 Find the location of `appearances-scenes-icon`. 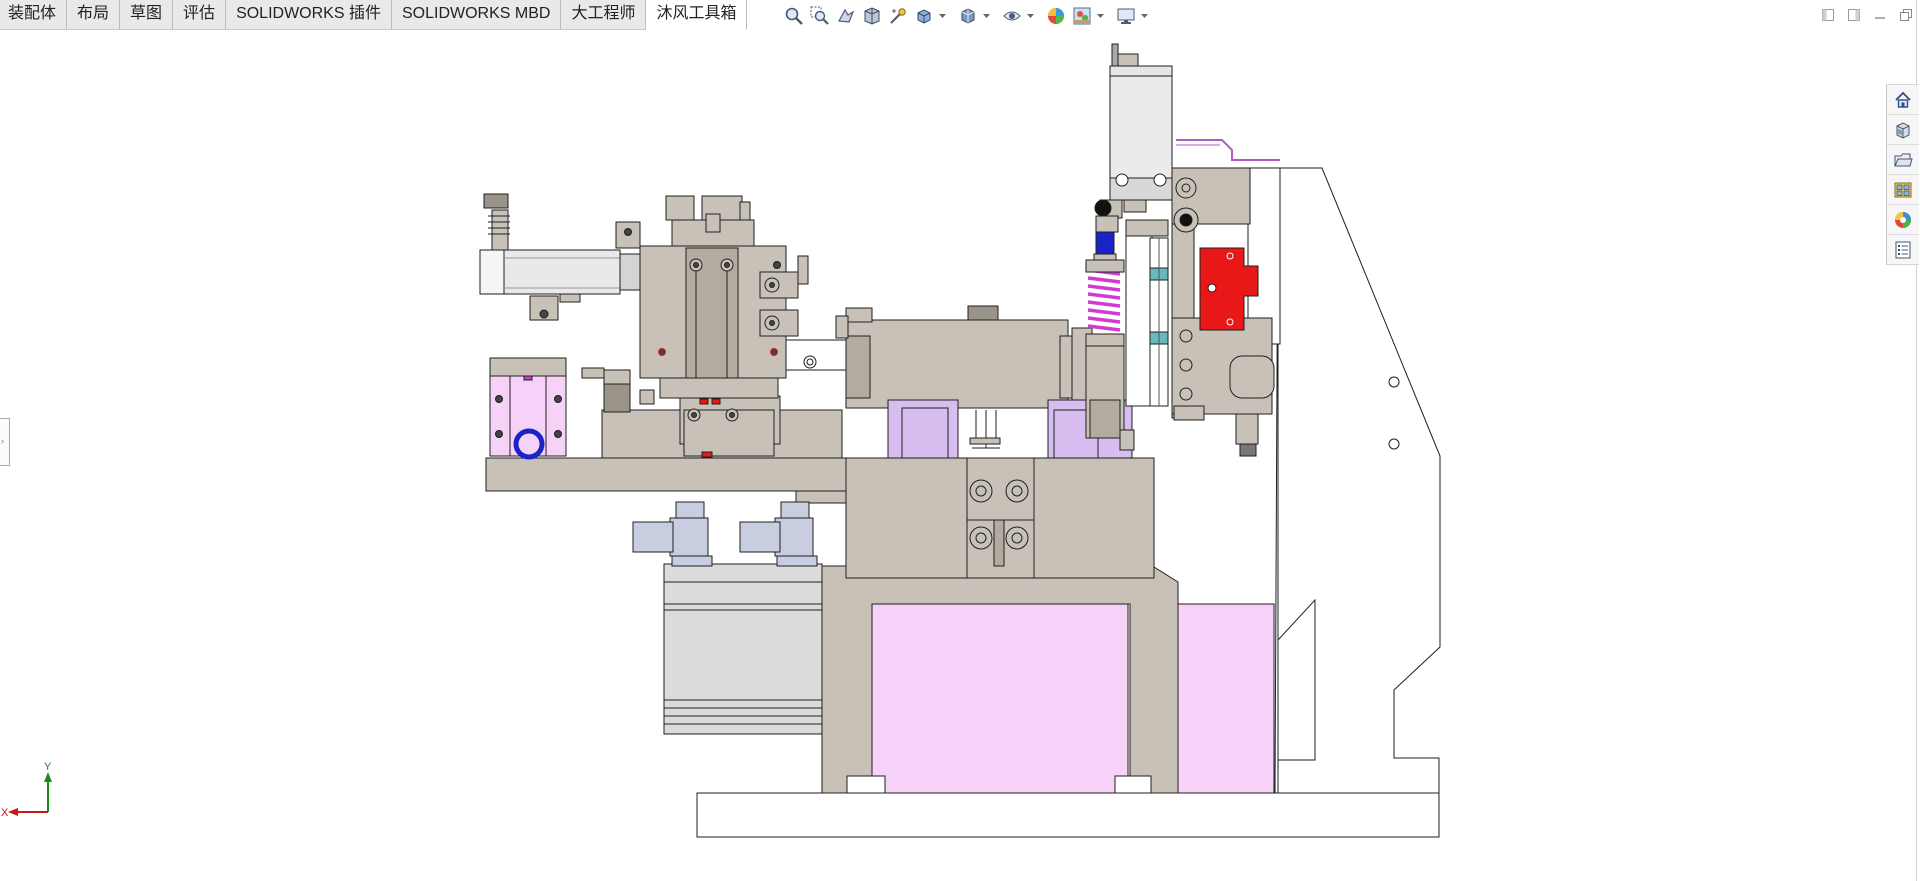

appearances-scenes-icon is located at coordinates (1903, 220).